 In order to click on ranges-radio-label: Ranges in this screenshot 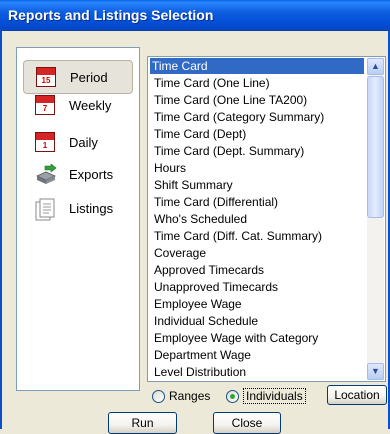, I will do `click(190, 396)`.